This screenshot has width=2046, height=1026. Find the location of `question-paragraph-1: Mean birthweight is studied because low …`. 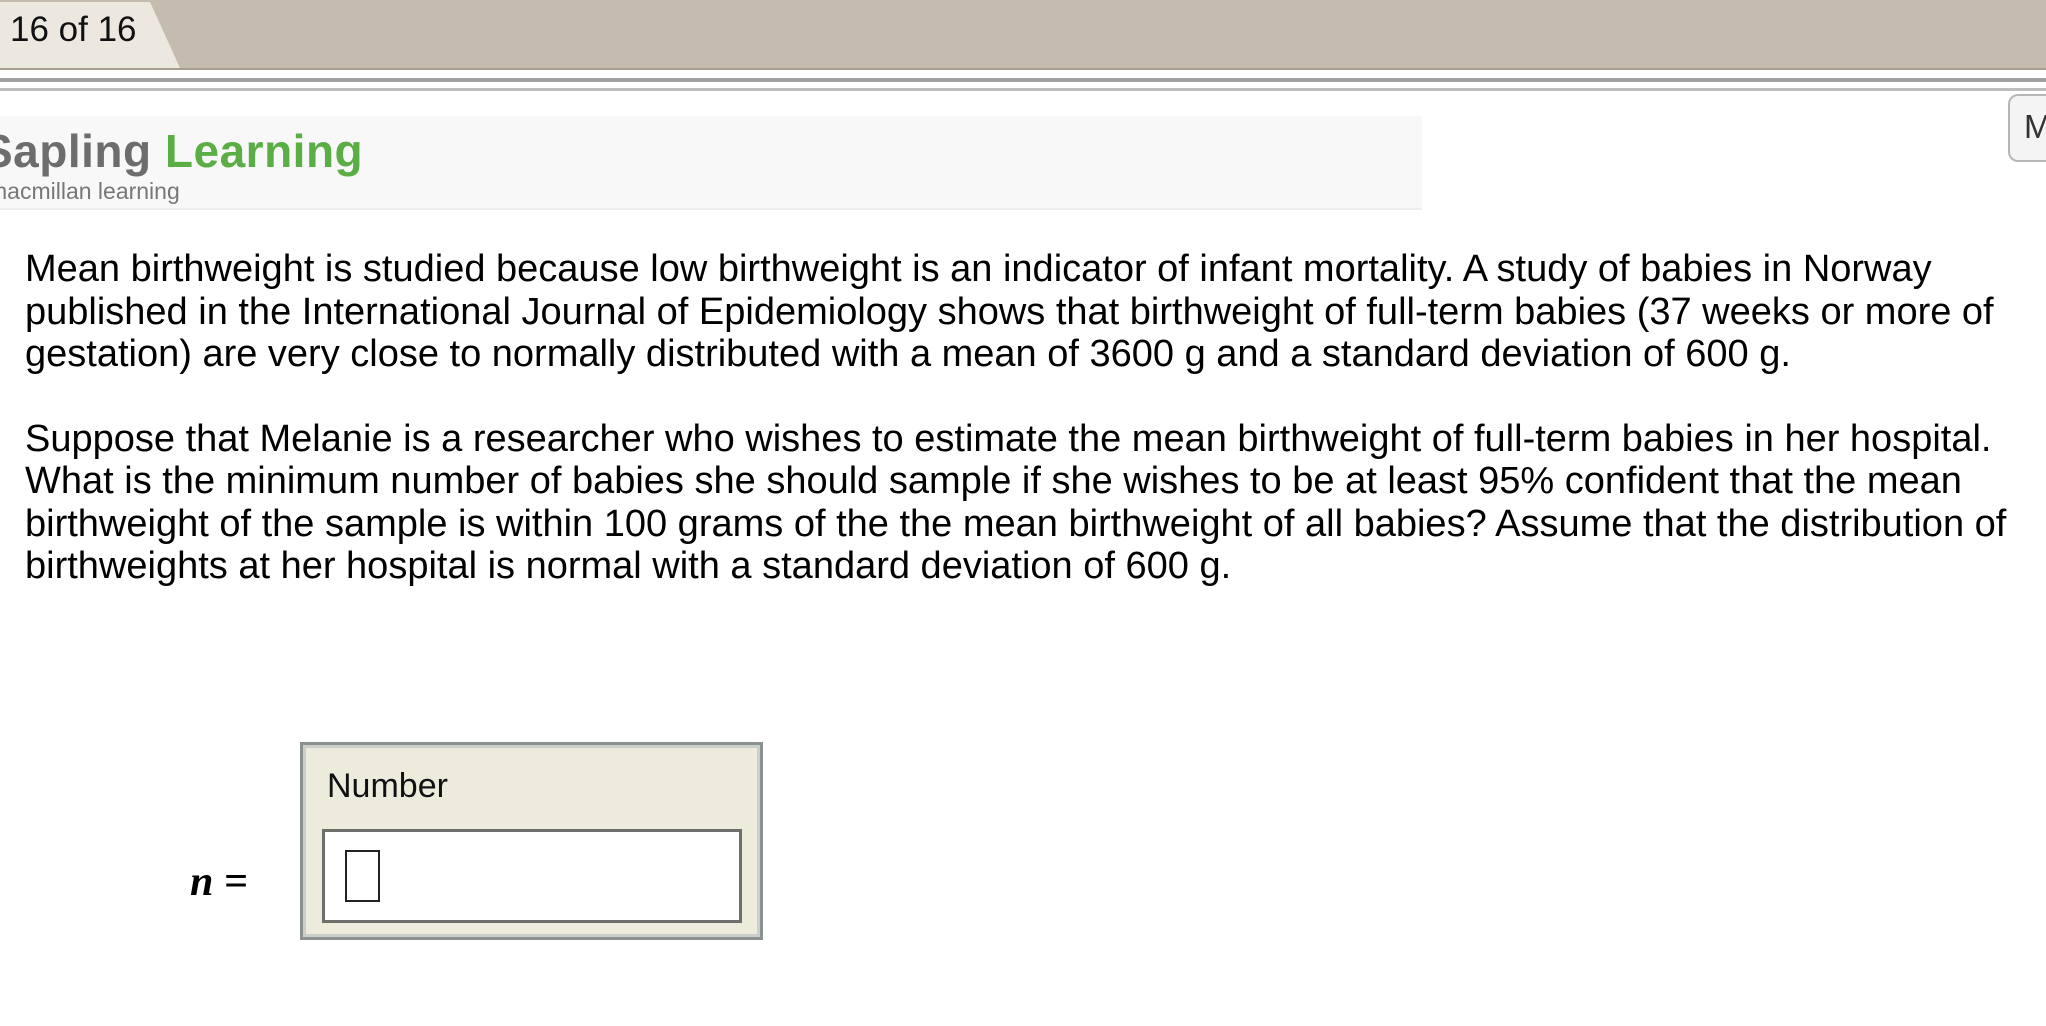

question-paragraph-1: Mean birthweight is studied because low … is located at coordinates (1009, 311).